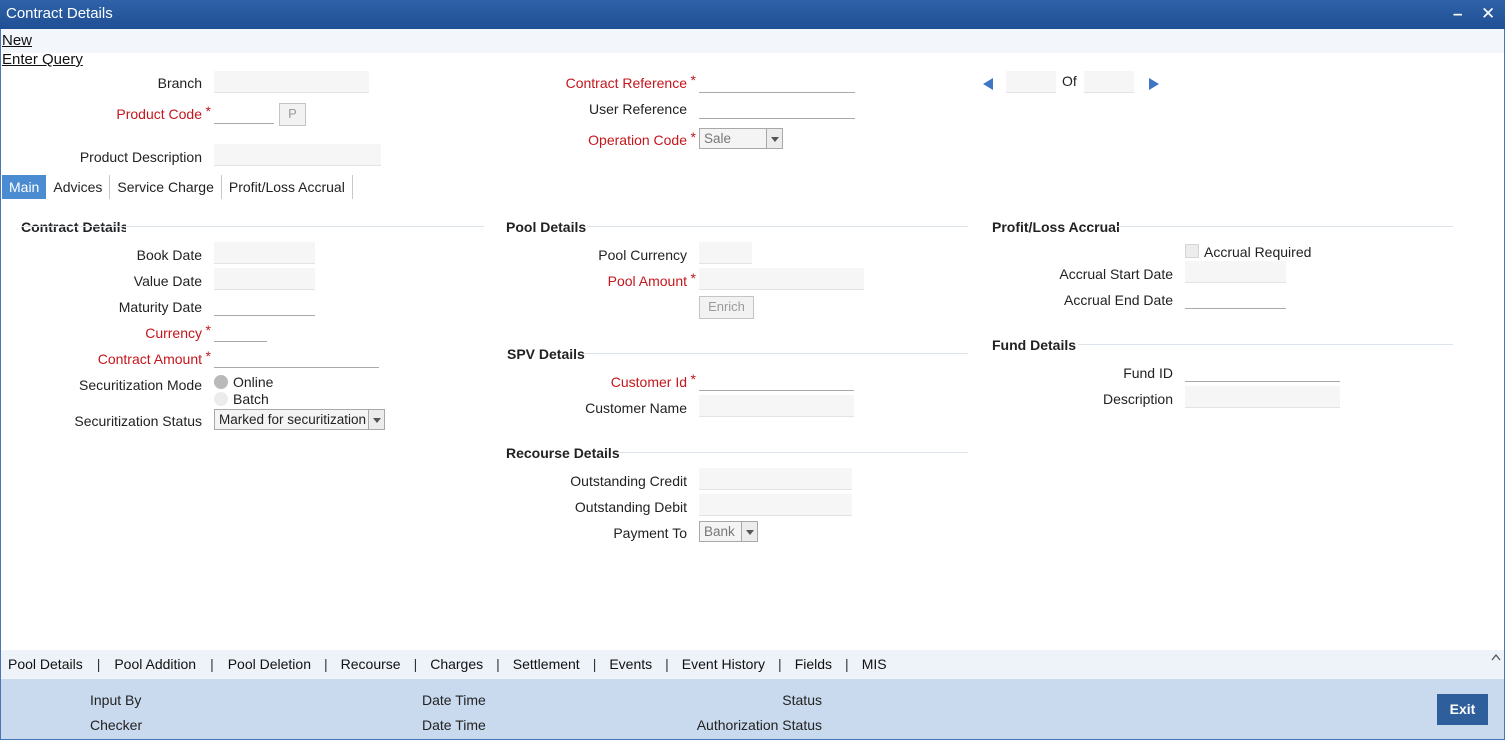 This screenshot has width=1505, height=740. I want to click on pool-deletion-link: Pool Deletion, so click(269, 664).